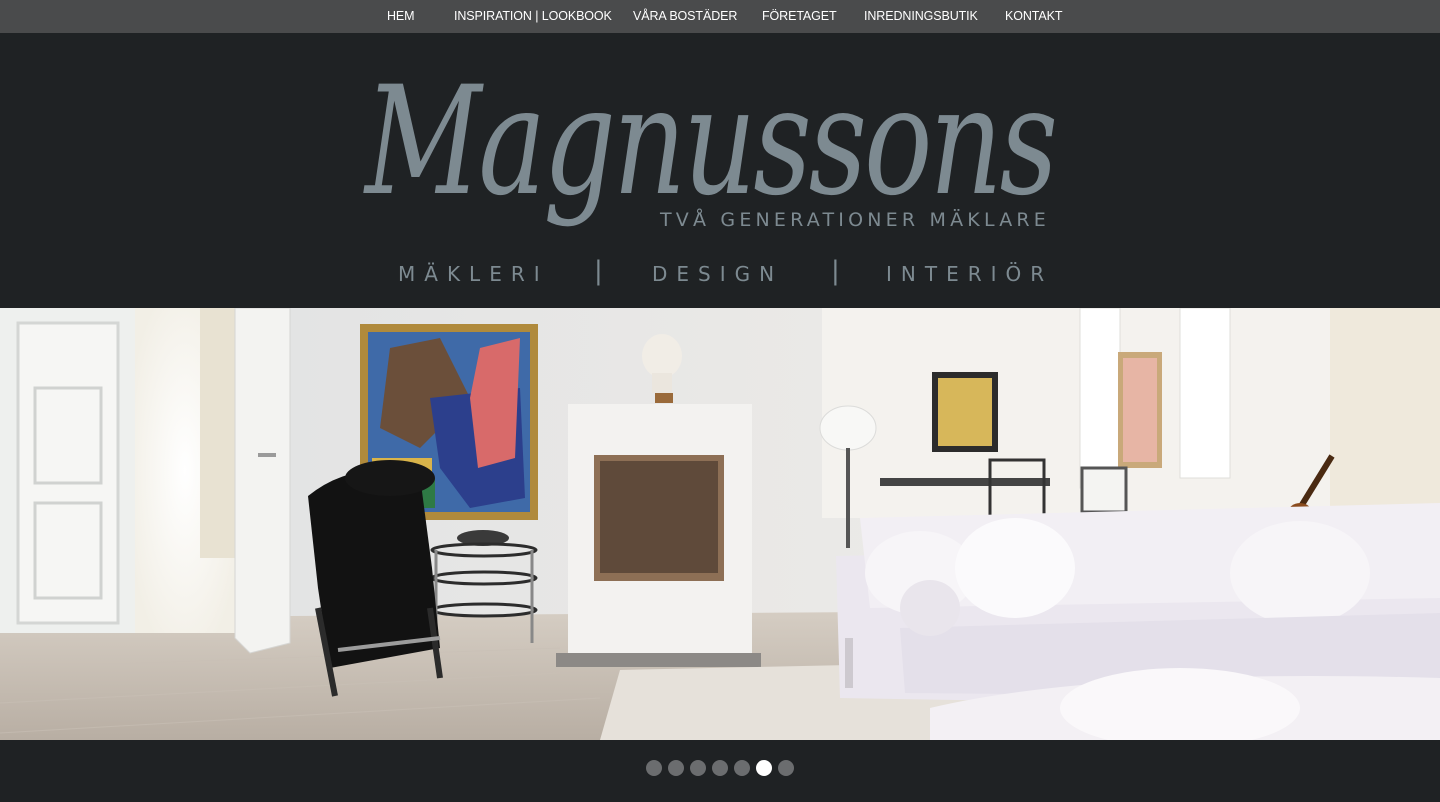 The width and height of the screenshot is (1440, 802). Describe the element at coordinates (717, 274) in the screenshot. I see `logo-service-design: DESIGN` at that location.